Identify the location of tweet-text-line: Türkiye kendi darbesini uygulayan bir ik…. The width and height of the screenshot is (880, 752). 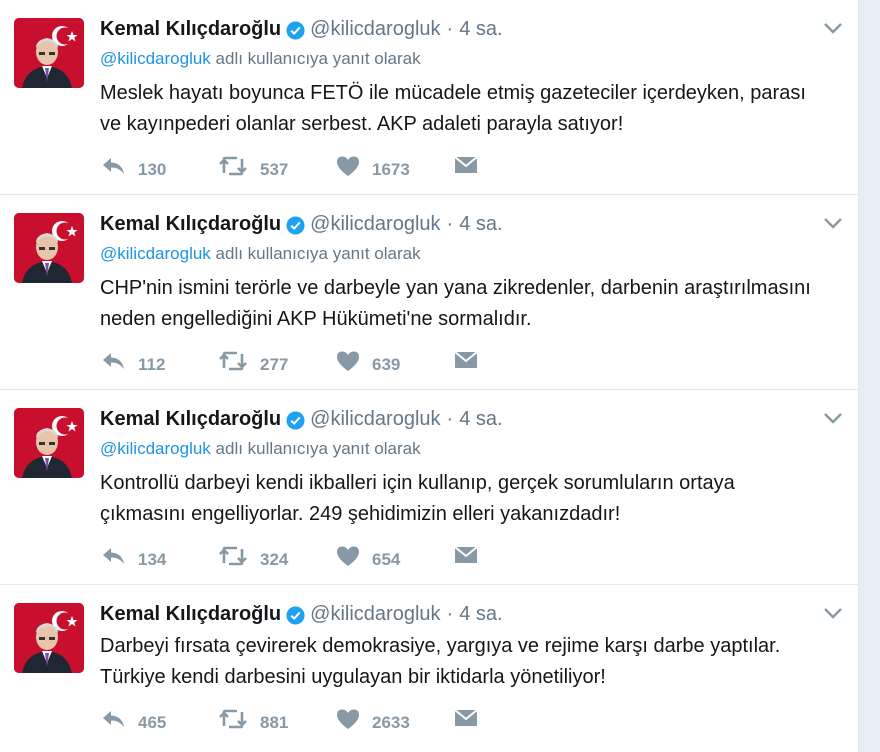
(353, 677).